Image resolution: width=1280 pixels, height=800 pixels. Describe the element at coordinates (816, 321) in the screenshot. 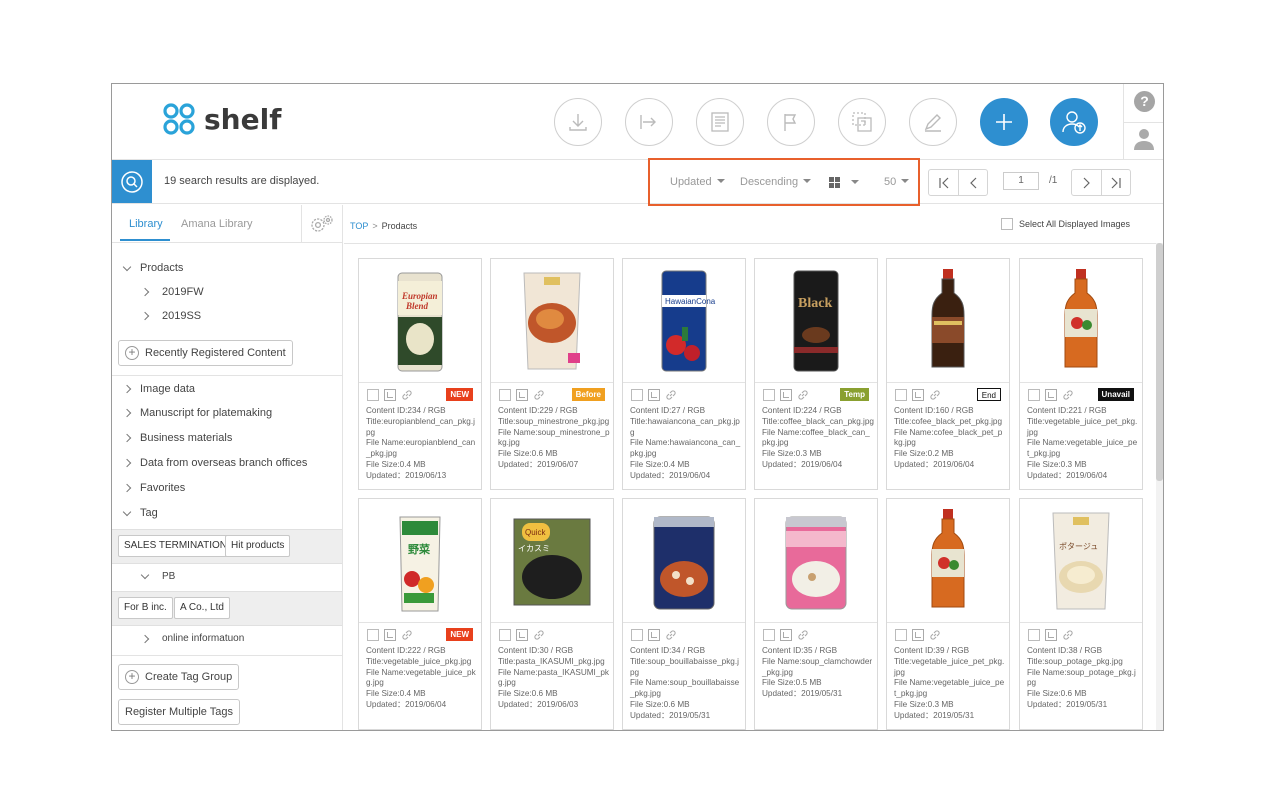

I see `product-thumbnail: Black` at that location.